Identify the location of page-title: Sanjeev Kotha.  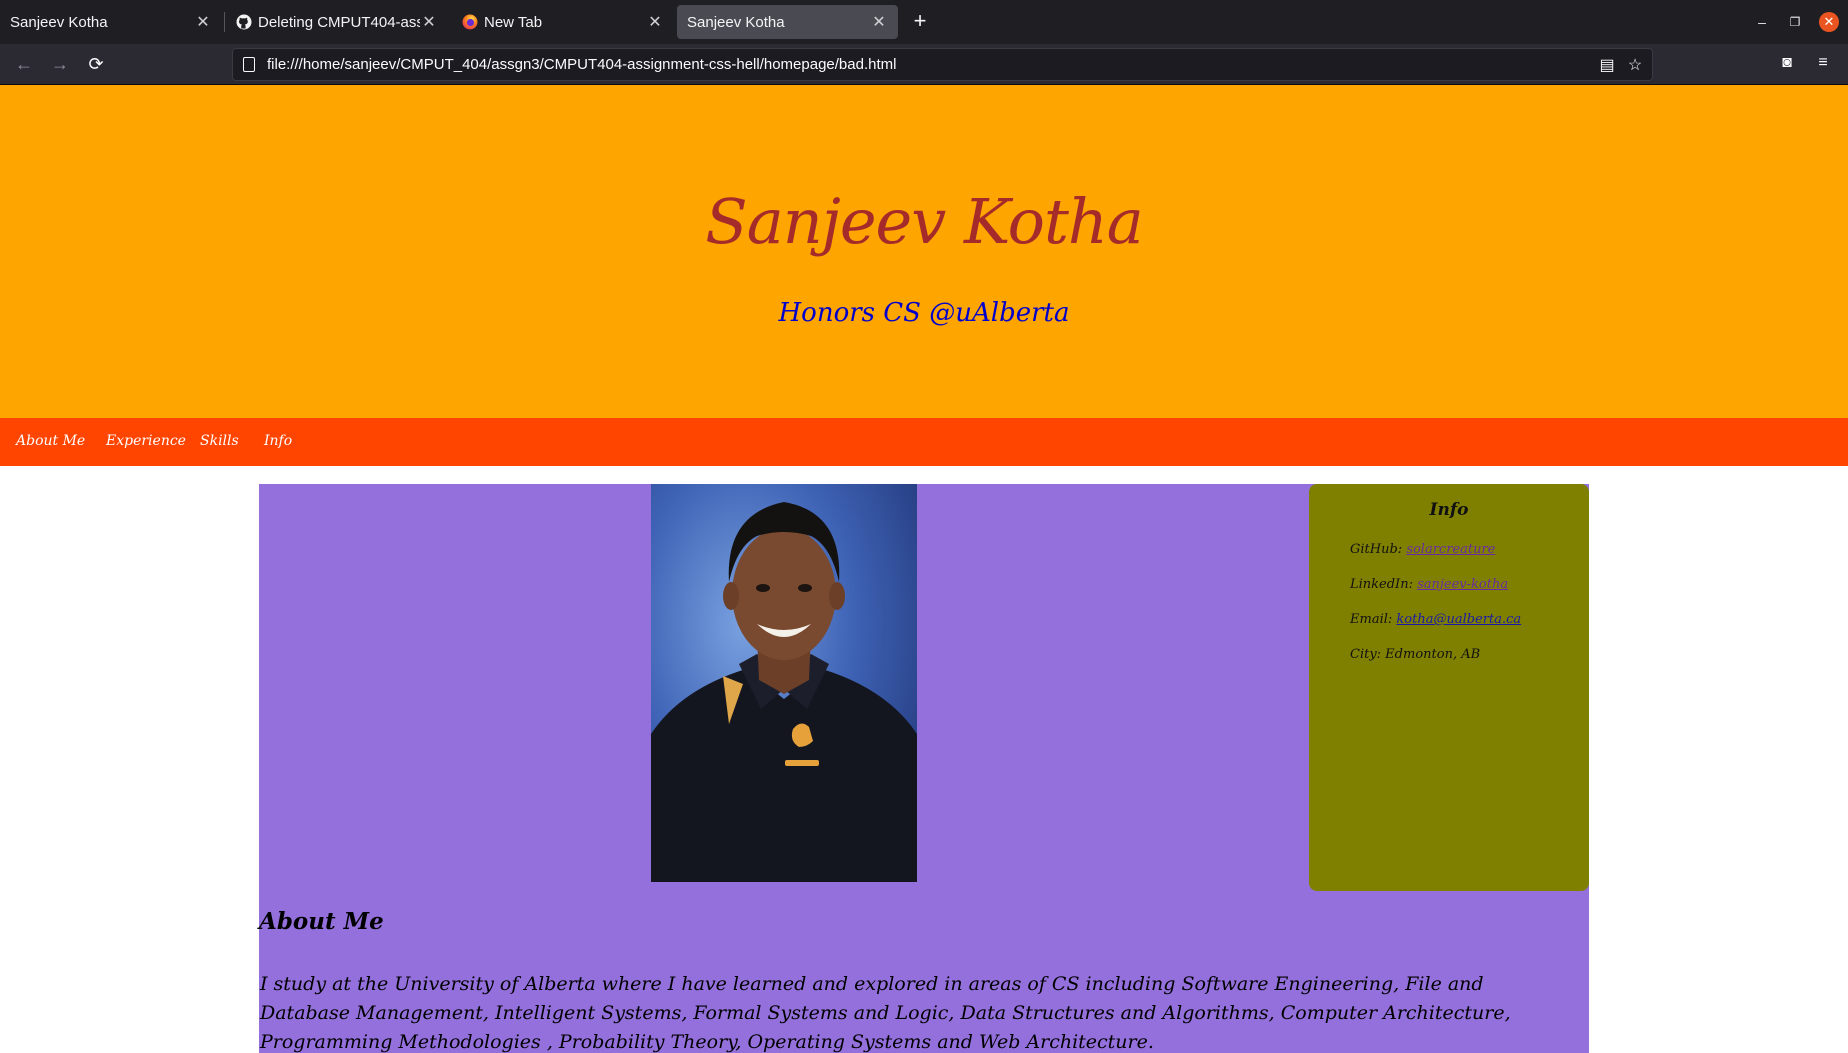
(924, 221).